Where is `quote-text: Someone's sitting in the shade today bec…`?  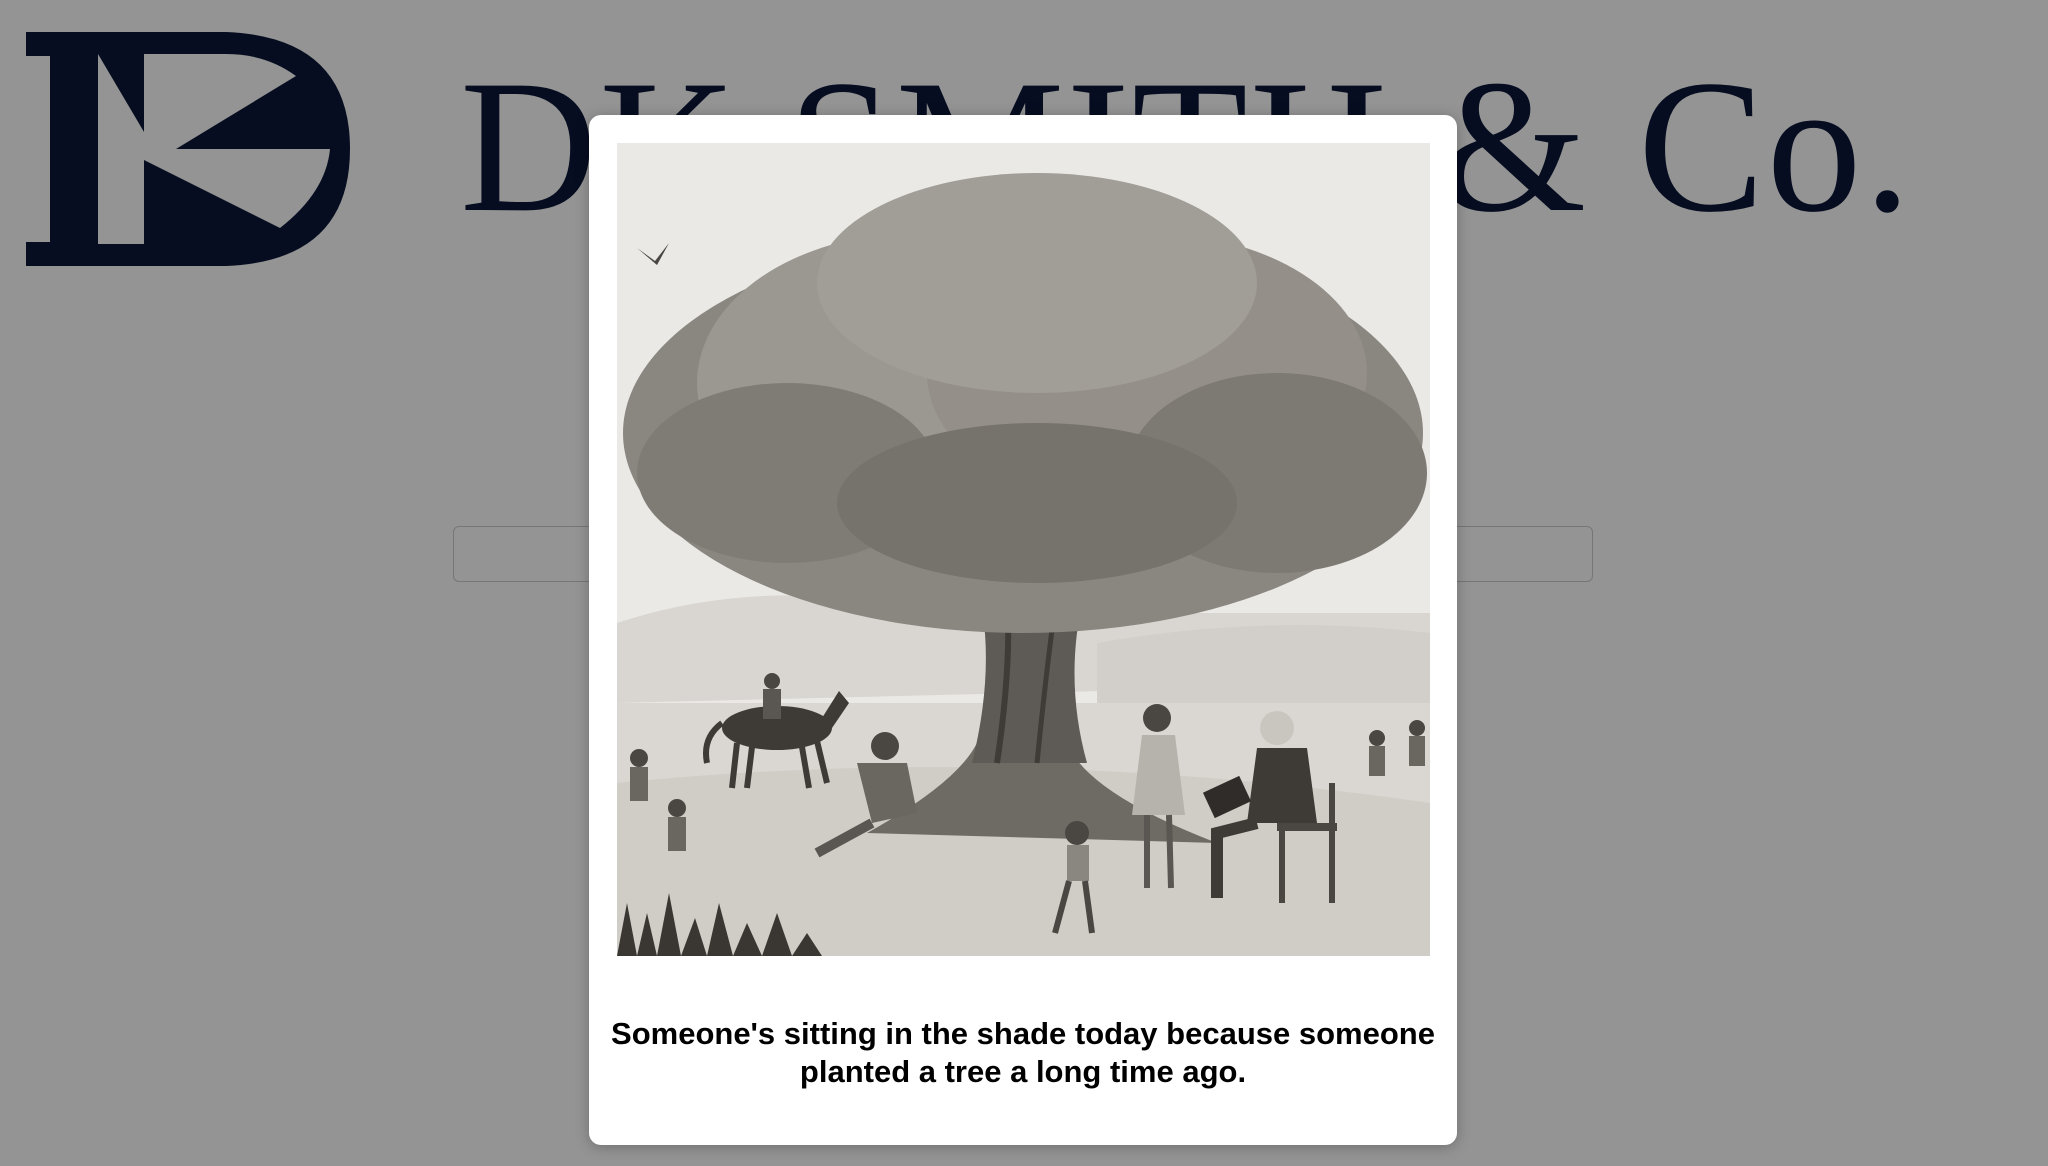 quote-text: Someone's sitting in the shade today bec… is located at coordinates (1023, 1052).